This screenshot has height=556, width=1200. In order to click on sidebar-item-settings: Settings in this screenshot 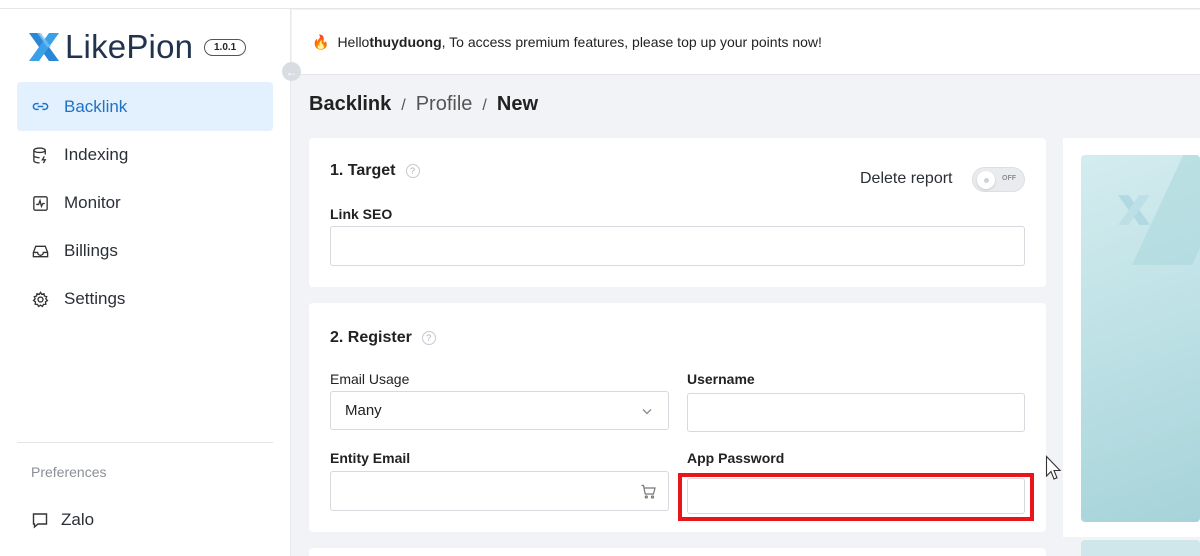, I will do `click(145, 299)`.